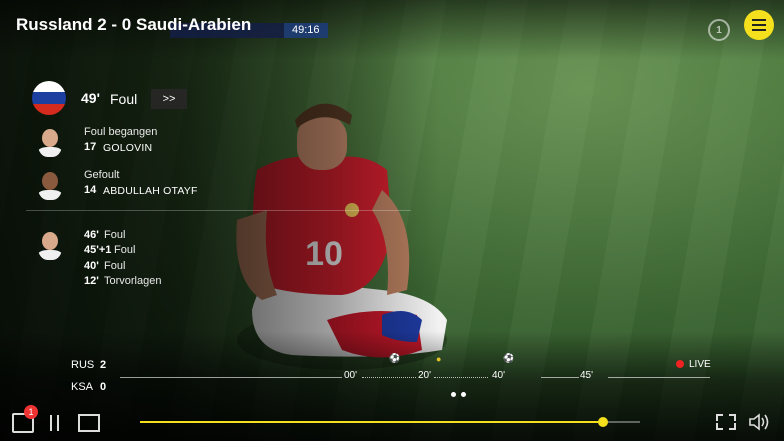 The width and height of the screenshot is (784, 441). I want to click on timeline-tick: 45', so click(587, 375).